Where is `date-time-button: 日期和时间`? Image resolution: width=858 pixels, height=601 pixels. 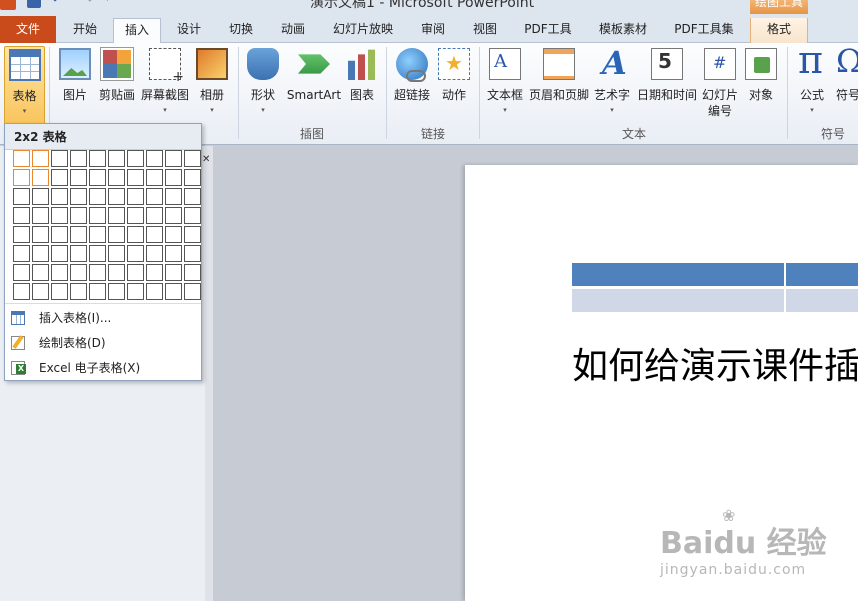
date-time-button: 日期和时间 is located at coordinates (667, 86).